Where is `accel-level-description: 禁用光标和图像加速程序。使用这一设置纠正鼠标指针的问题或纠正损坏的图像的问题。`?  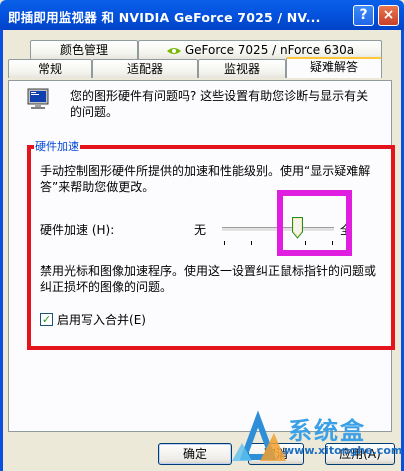
accel-level-description: 禁用光标和图像加速程序。使用这一设置纠正鼠标指针的问题或纠正损坏的图像的问题。 is located at coordinates (208, 279).